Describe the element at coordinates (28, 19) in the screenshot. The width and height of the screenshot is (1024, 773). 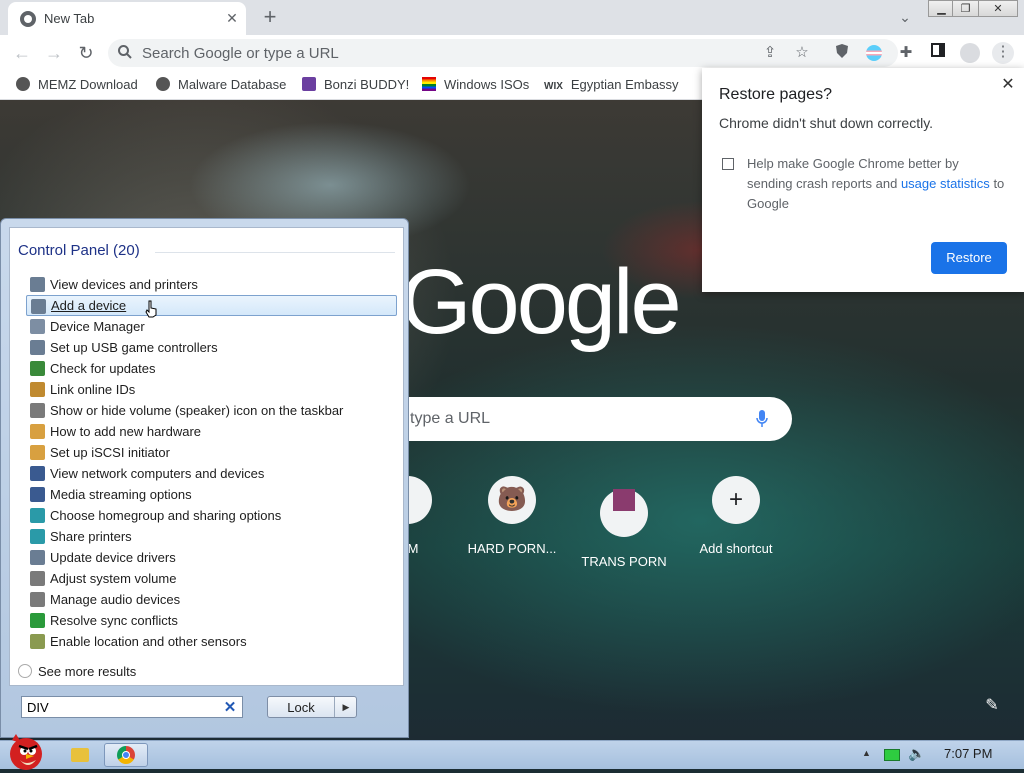
I see `chrome-tab-icon` at that location.